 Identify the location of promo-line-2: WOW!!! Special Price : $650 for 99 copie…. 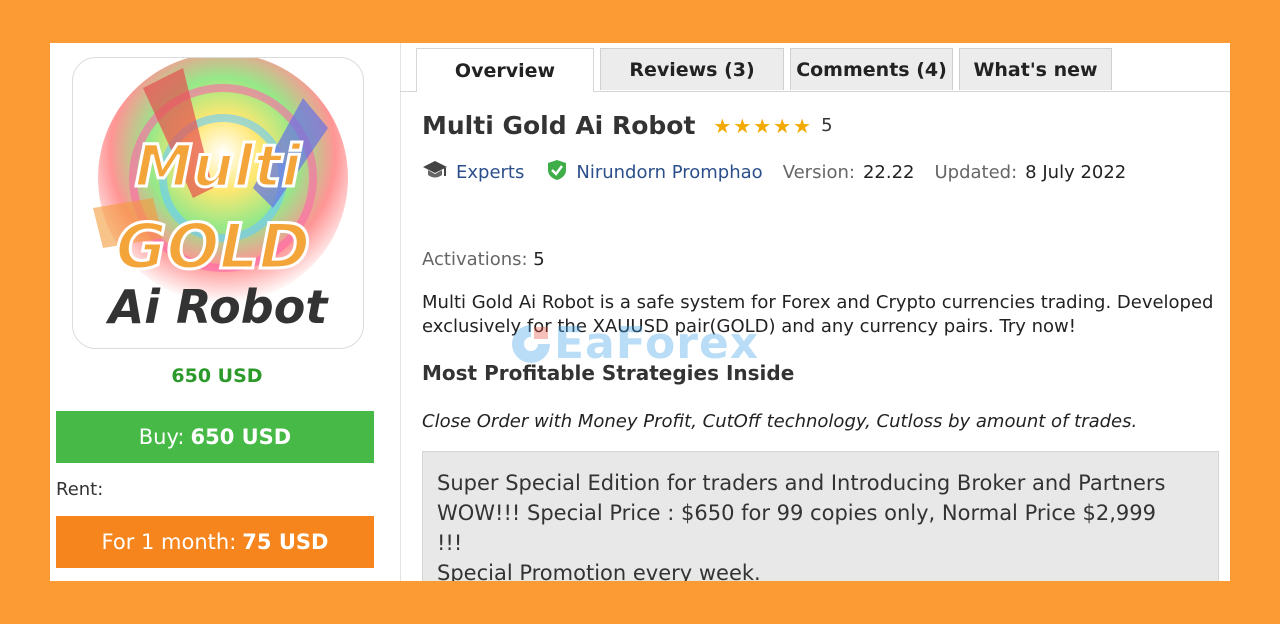
(796, 528).